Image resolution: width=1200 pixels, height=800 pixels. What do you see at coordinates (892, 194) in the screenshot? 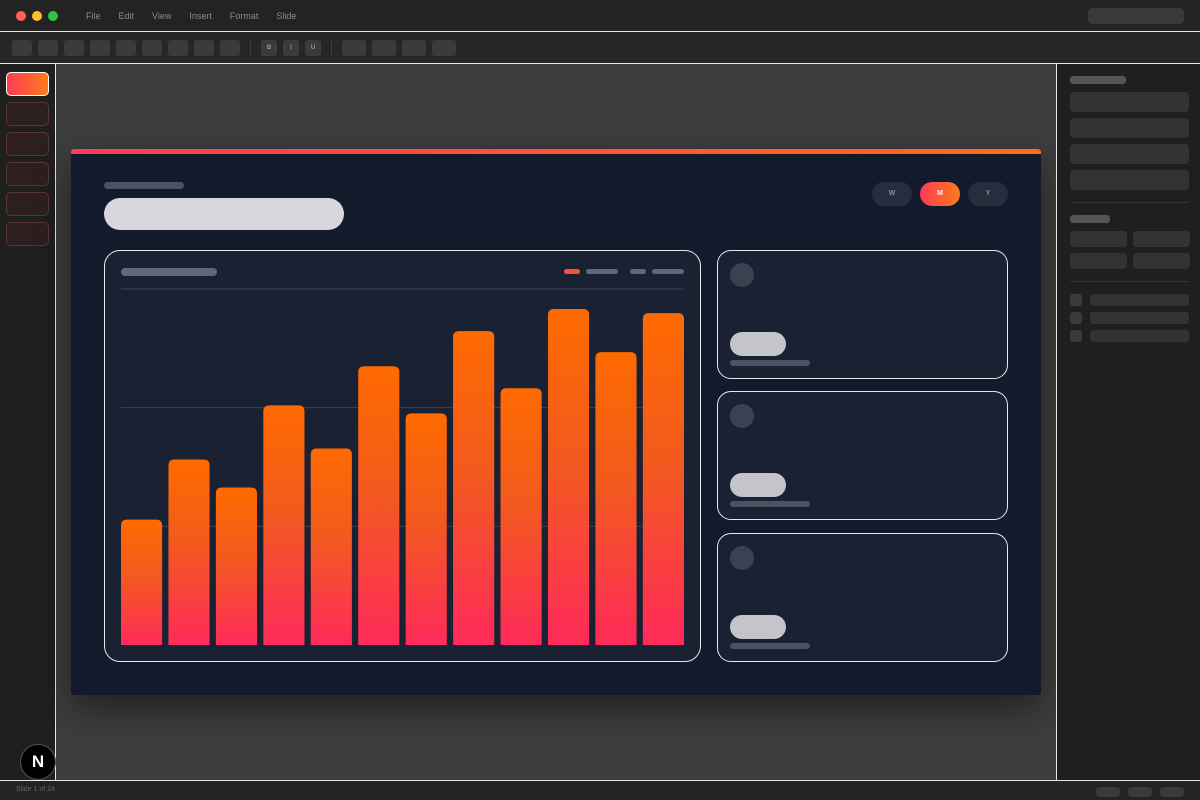
I see `range-button-week: W` at bounding box center [892, 194].